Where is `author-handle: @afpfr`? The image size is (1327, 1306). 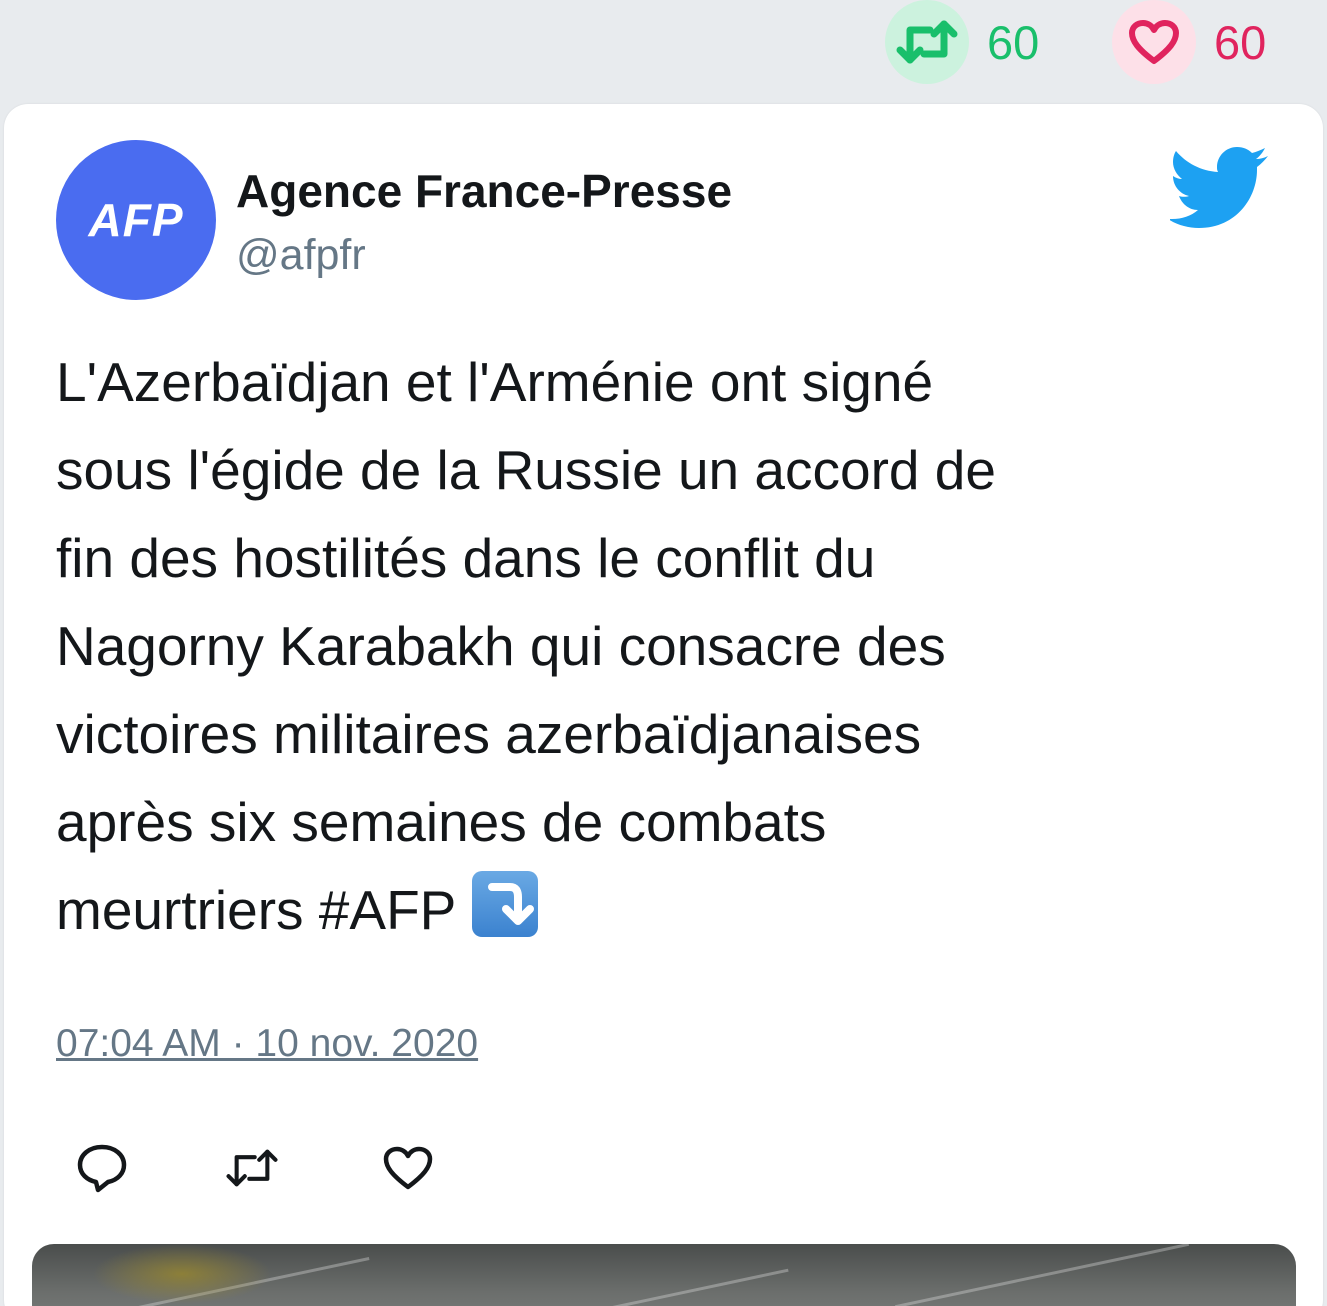 author-handle: @afpfr is located at coordinates (301, 255).